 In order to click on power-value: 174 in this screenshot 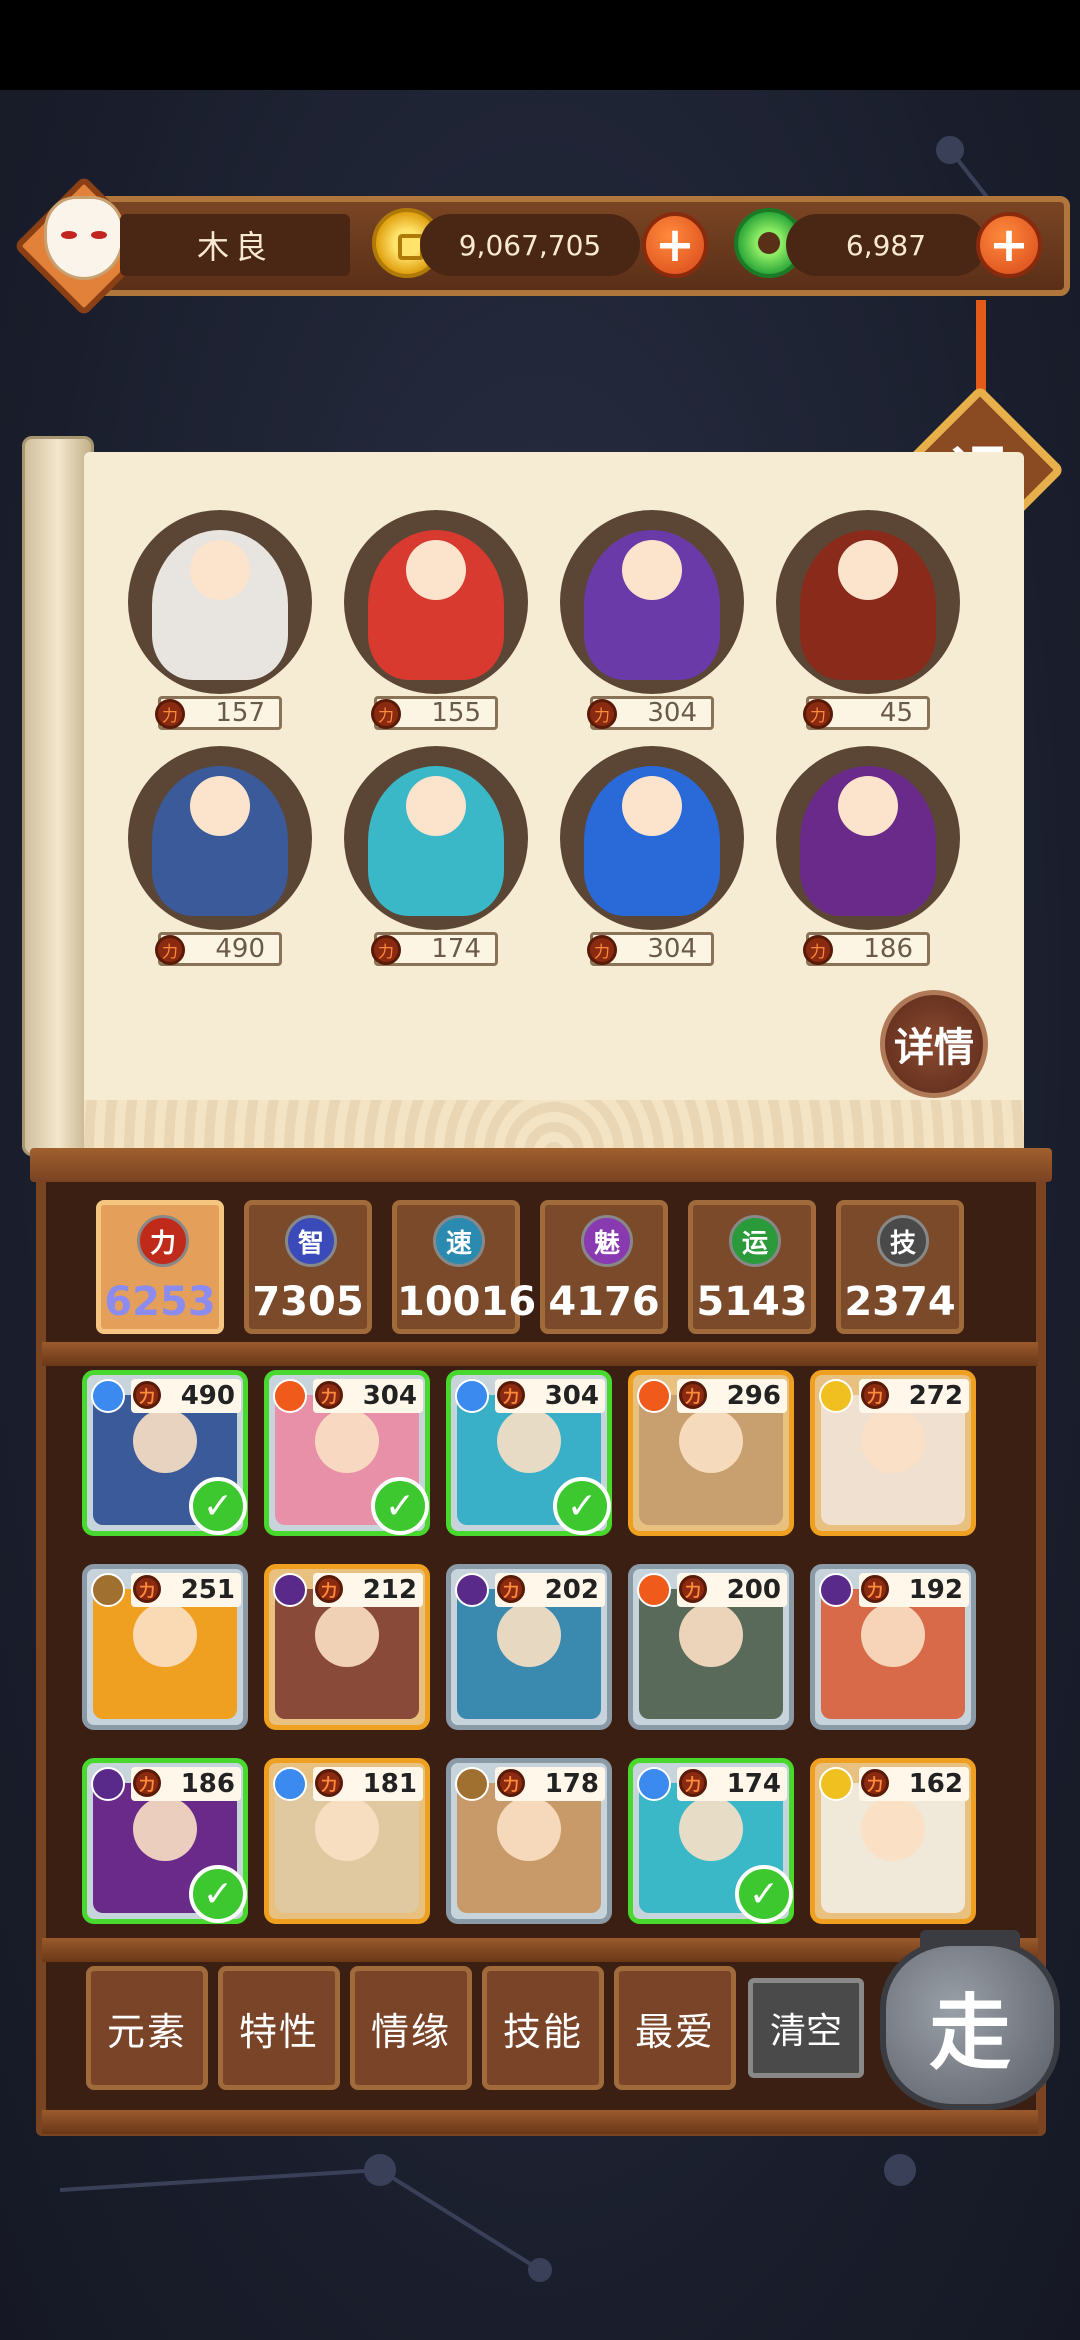, I will do `click(456, 949)`.